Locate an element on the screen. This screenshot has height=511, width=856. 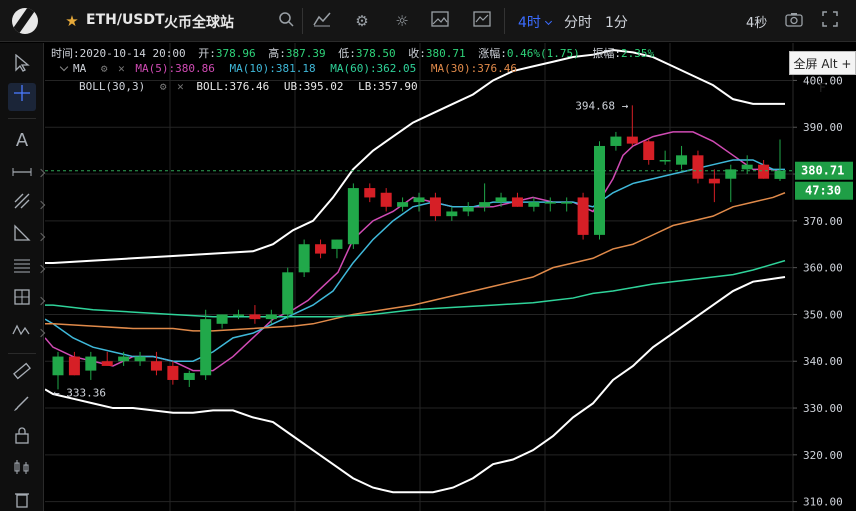
countdown-label: 4秒 is located at coordinates (757, 23).